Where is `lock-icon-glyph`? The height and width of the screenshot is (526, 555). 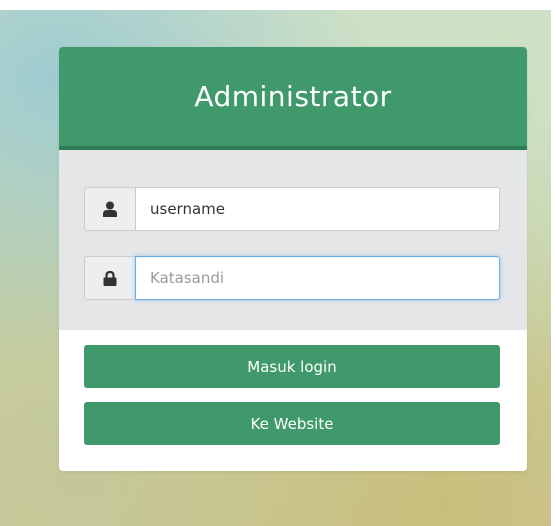
lock-icon-glyph is located at coordinates (110, 278).